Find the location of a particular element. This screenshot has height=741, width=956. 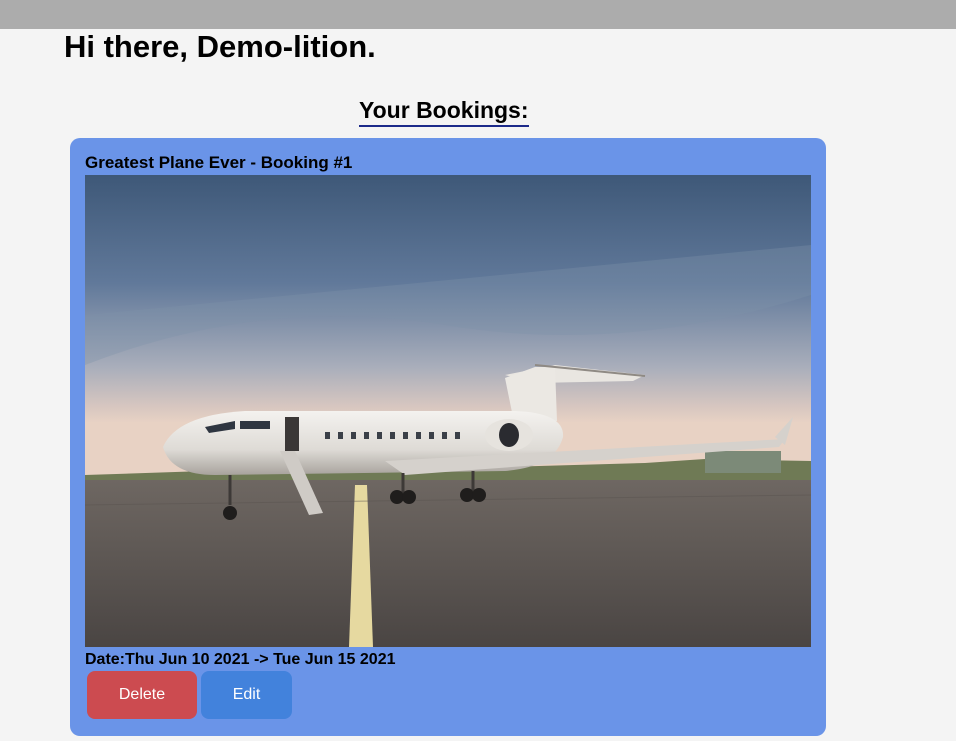

top-bar is located at coordinates (478, 14).